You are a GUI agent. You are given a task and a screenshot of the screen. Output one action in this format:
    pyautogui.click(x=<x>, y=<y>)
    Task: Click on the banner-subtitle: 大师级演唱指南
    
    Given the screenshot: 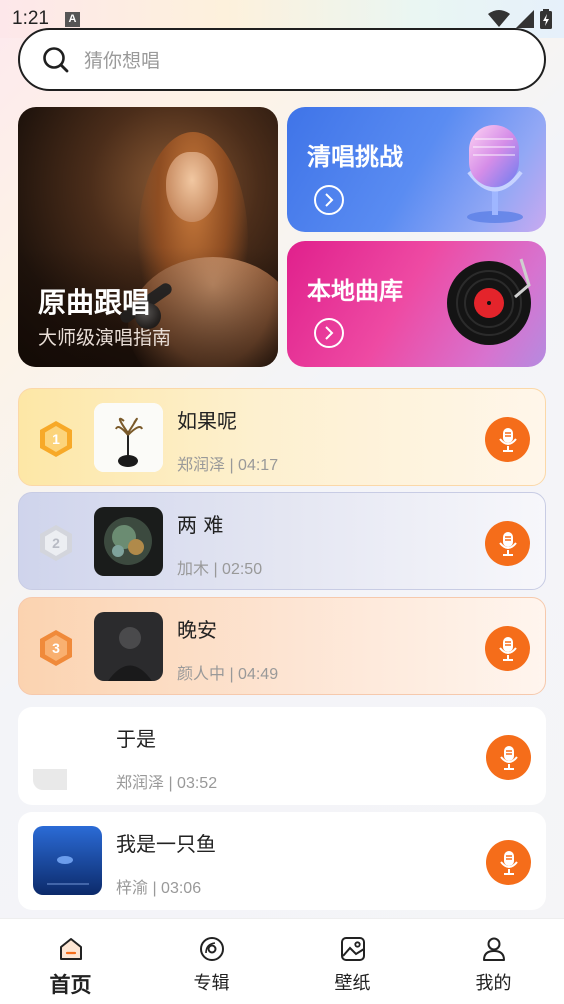 What is the action you would take?
    pyautogui.click(x=105, y=338)
    